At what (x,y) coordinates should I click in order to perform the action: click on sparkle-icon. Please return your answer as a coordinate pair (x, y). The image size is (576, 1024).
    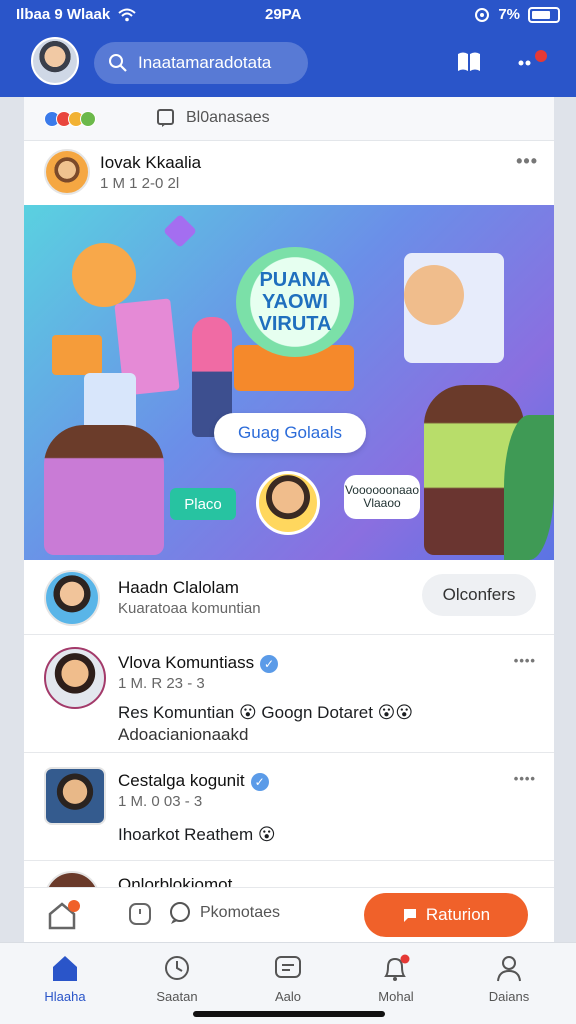
    Looking at the image, I should click on (180, 231).